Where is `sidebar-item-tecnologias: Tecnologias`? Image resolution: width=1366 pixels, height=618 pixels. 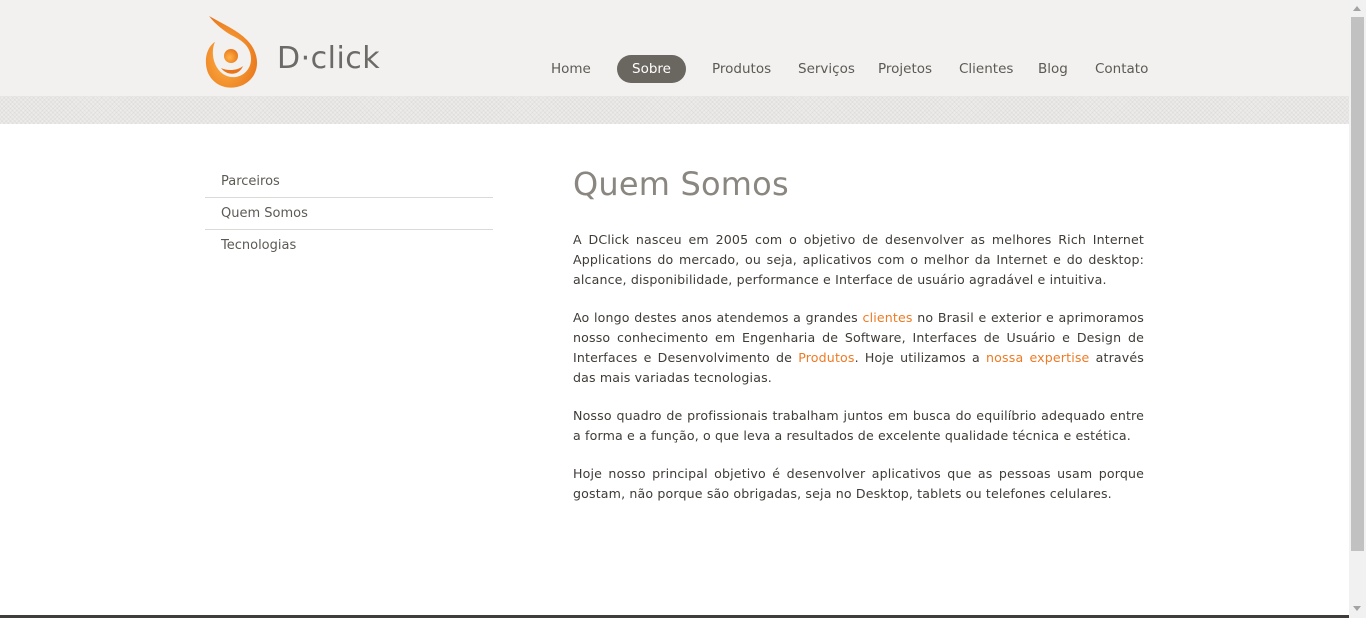
sidebar-item-tecnologias: Tecnologias is located at coordinates (349, 245).